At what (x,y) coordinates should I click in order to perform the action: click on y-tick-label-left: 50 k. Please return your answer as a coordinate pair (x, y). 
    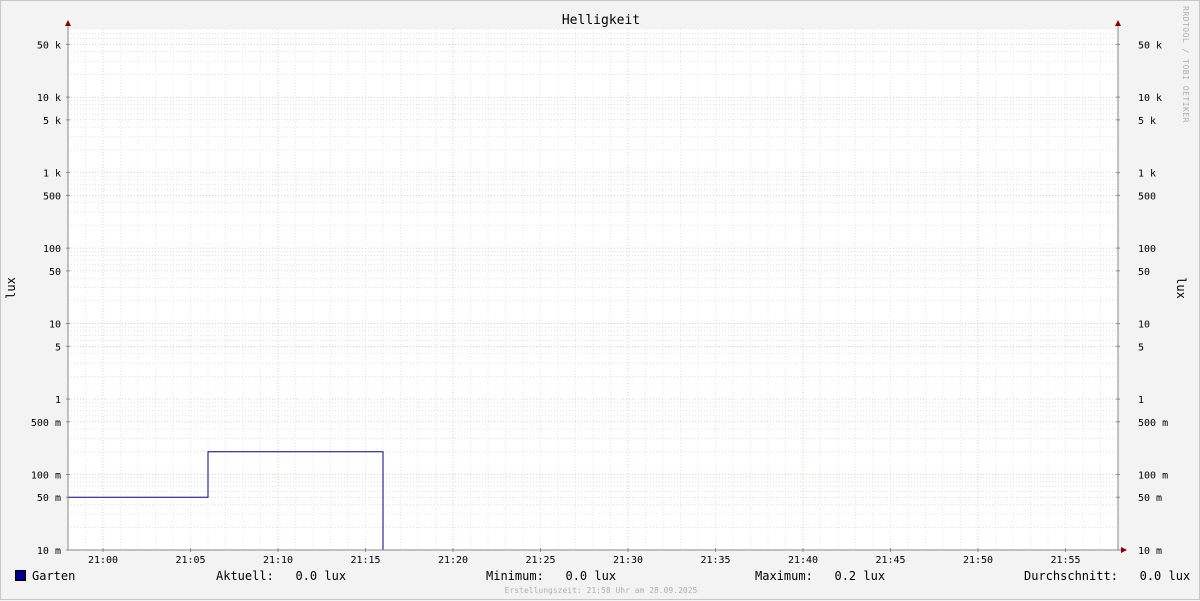
    Looking at the image, I should click on (49, 45).